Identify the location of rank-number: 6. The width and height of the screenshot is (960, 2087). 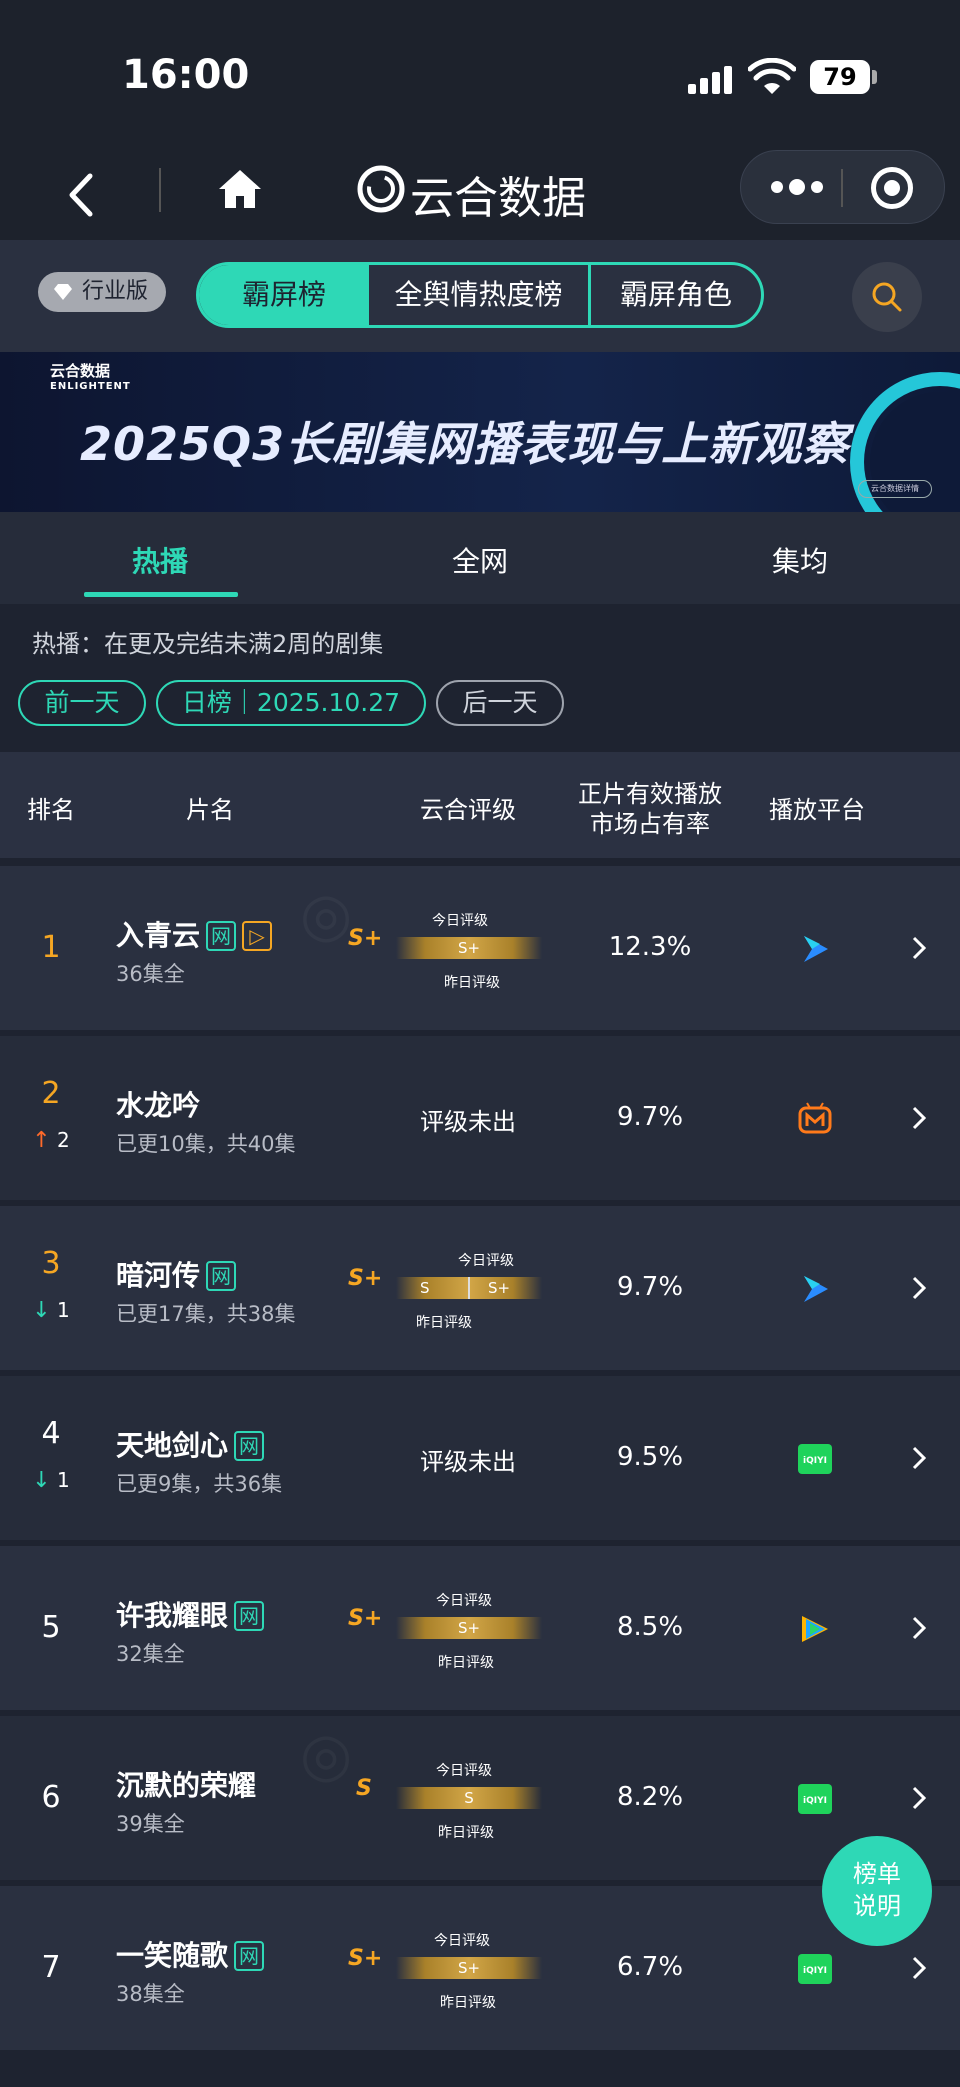
(51, 1797).